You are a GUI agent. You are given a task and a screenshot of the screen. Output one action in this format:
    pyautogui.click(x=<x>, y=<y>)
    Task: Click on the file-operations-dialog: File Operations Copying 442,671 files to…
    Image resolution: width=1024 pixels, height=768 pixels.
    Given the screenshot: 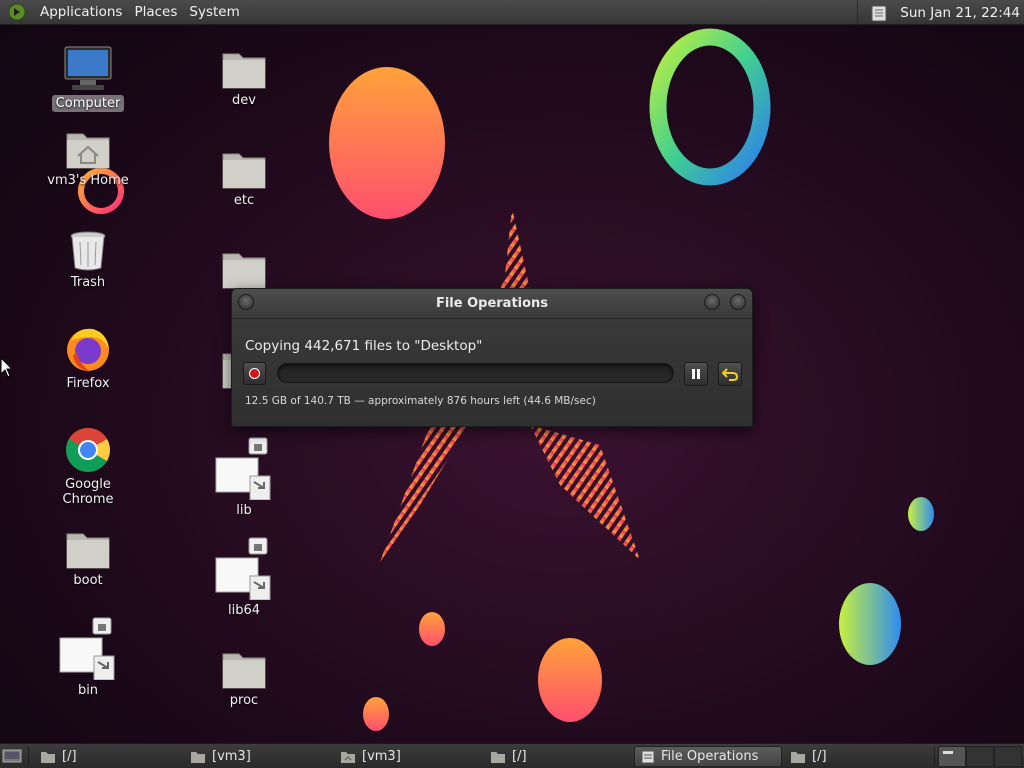 What is the action you would take?
    pyautogui.click(x=492, y=357)
    